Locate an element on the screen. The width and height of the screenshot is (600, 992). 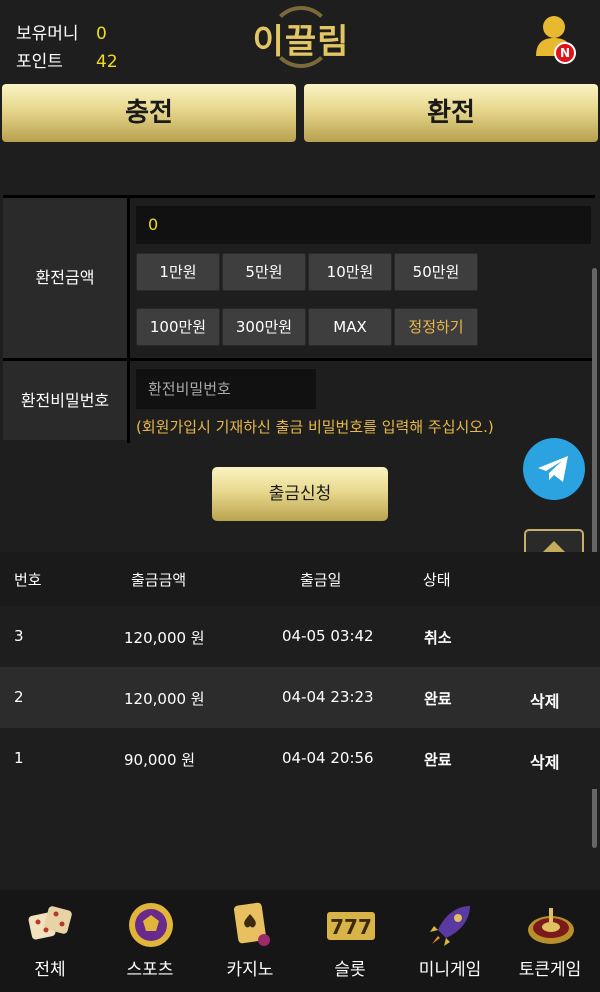
tab-exchange: 환전 is located at coordinates (451, 113).